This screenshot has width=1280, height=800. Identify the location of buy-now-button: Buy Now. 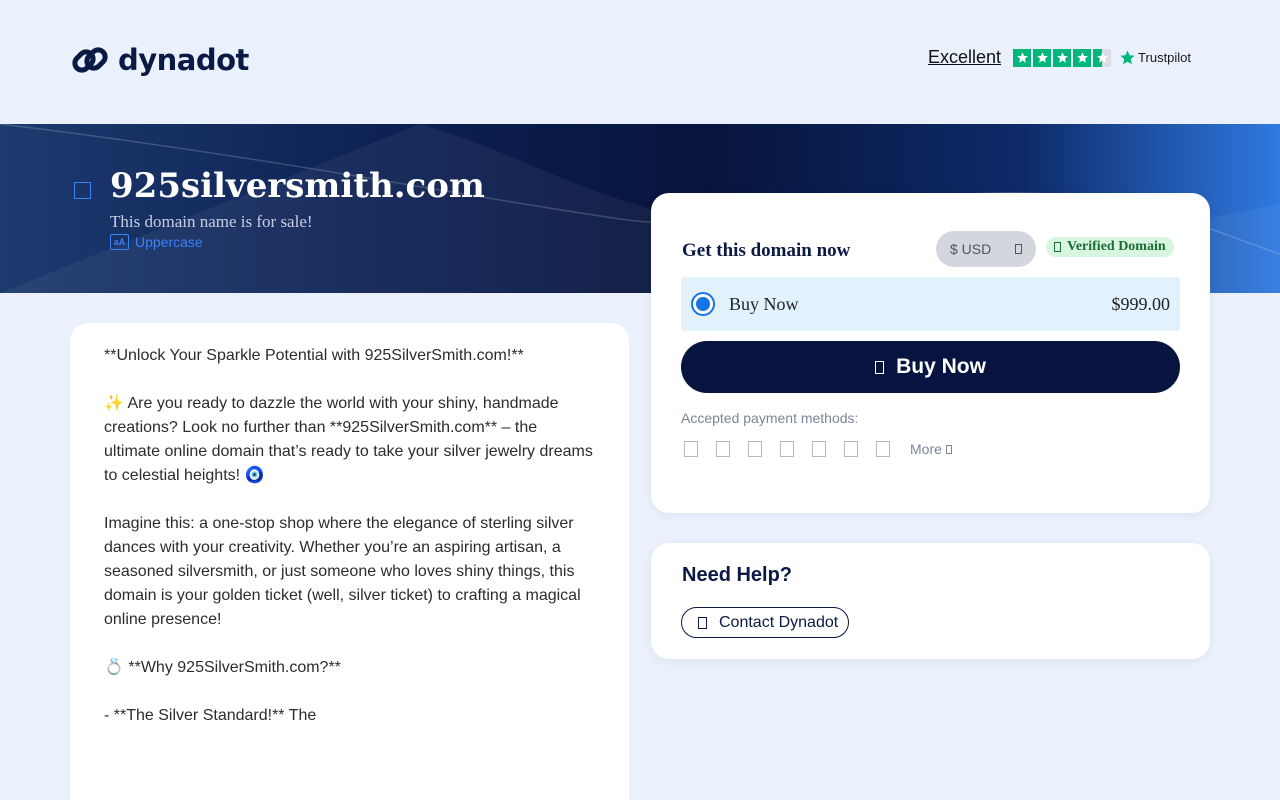
(930, 367).